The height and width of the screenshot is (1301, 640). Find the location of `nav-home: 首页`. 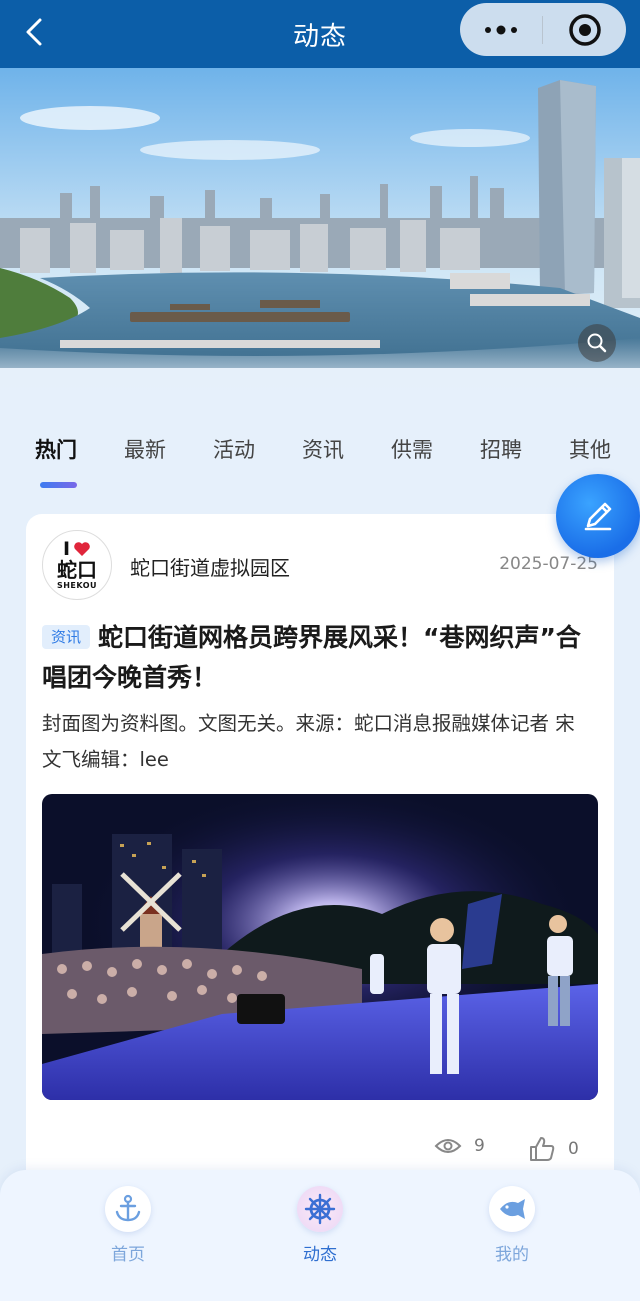

nav-home: 首页 is located at coordinates (128, 1225).